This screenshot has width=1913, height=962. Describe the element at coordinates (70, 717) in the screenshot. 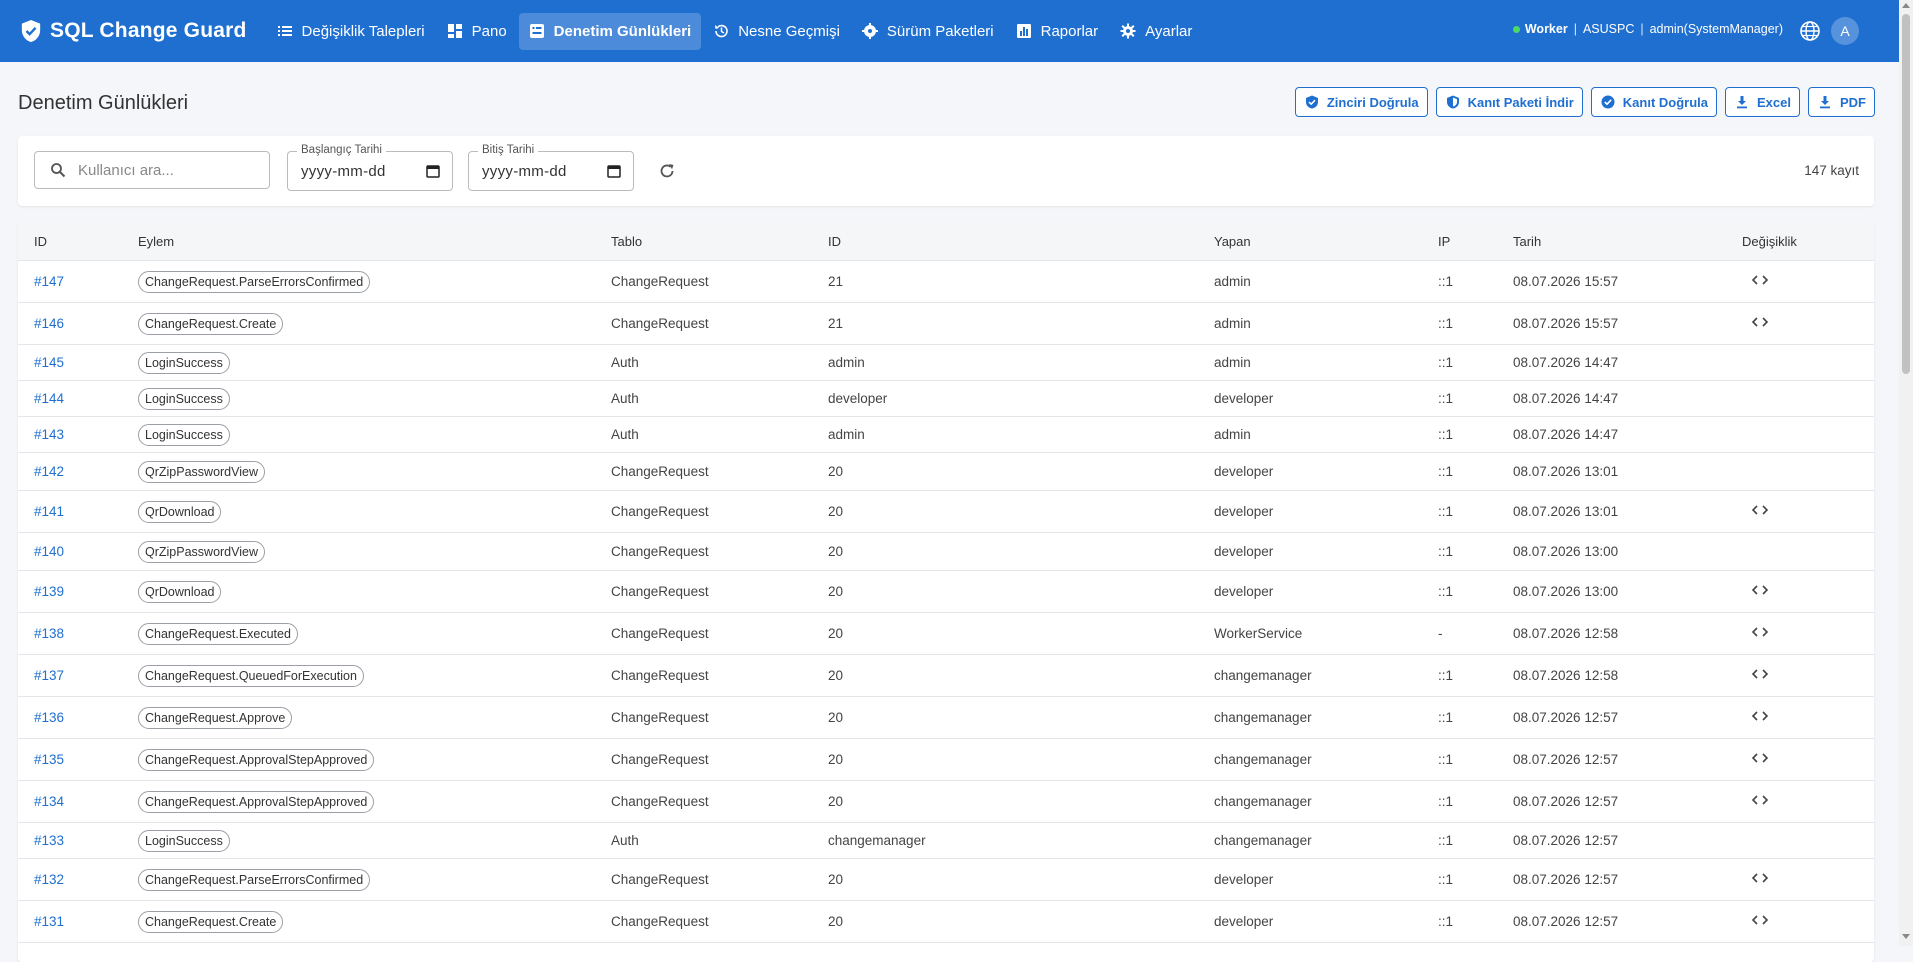

I see `cell-id: #136` at that location.